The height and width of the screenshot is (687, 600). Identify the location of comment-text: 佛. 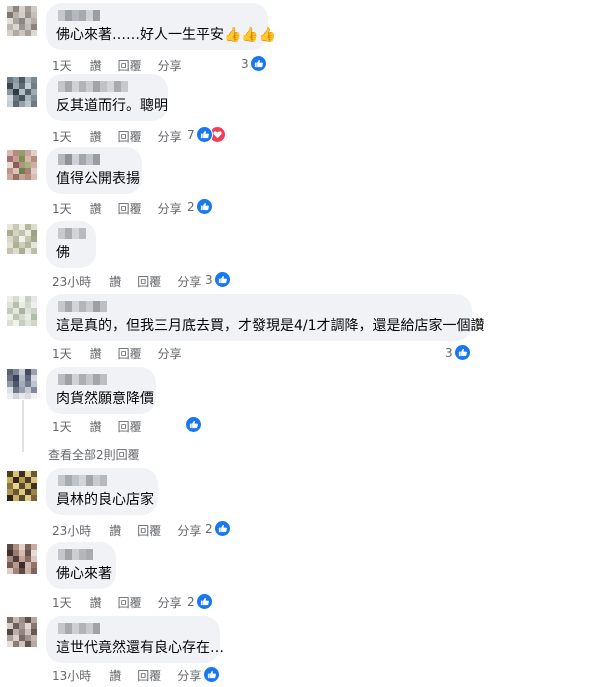
(63, 253).